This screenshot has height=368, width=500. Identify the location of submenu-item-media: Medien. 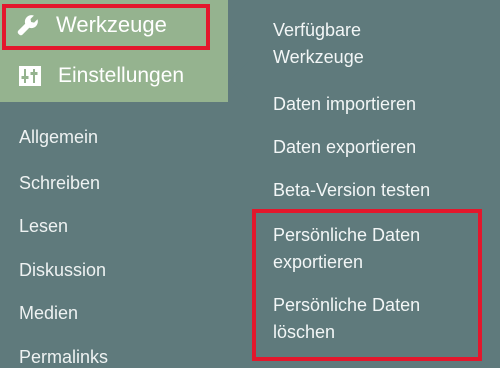
(48, 313).